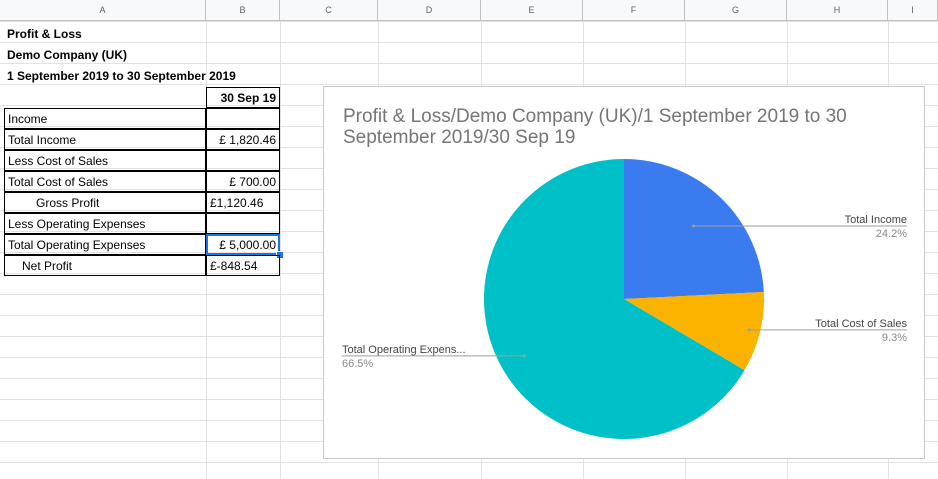 Image resolution: width=938 pixels, height=479 pixels. What do you see at coordinates (105, 223) in the screenshot?
I see `cell-less-opex: Less Operating Expenses` at bounding box center [105, 223].